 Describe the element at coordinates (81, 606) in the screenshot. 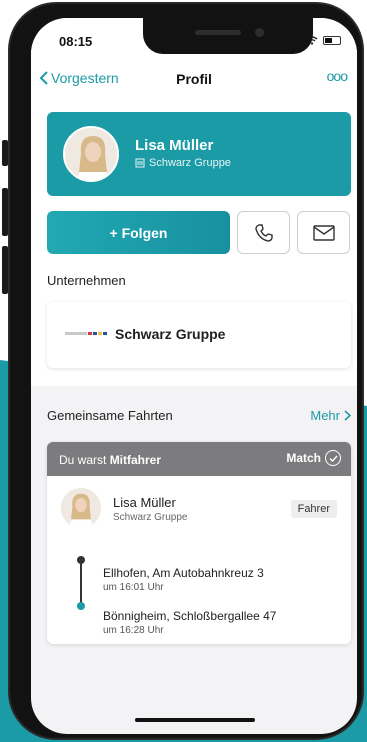

I see `end-dot-icon` at that location.